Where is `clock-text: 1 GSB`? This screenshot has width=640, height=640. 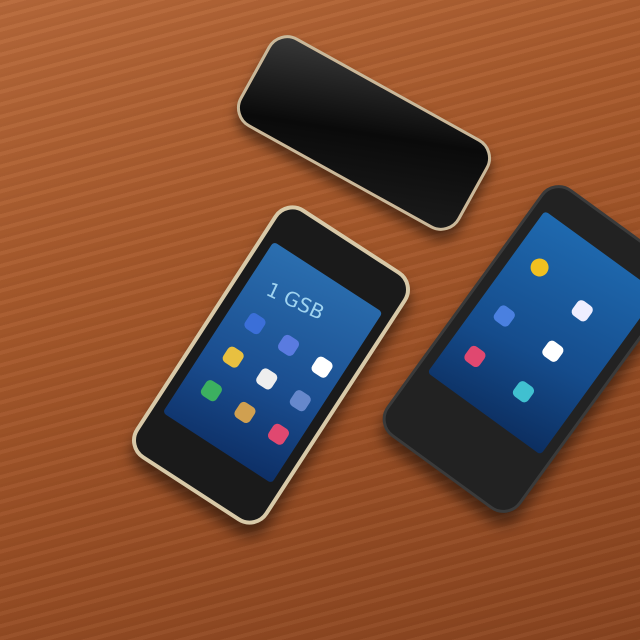 clock-text: 1 GSB is located at coordinates (295, 301).